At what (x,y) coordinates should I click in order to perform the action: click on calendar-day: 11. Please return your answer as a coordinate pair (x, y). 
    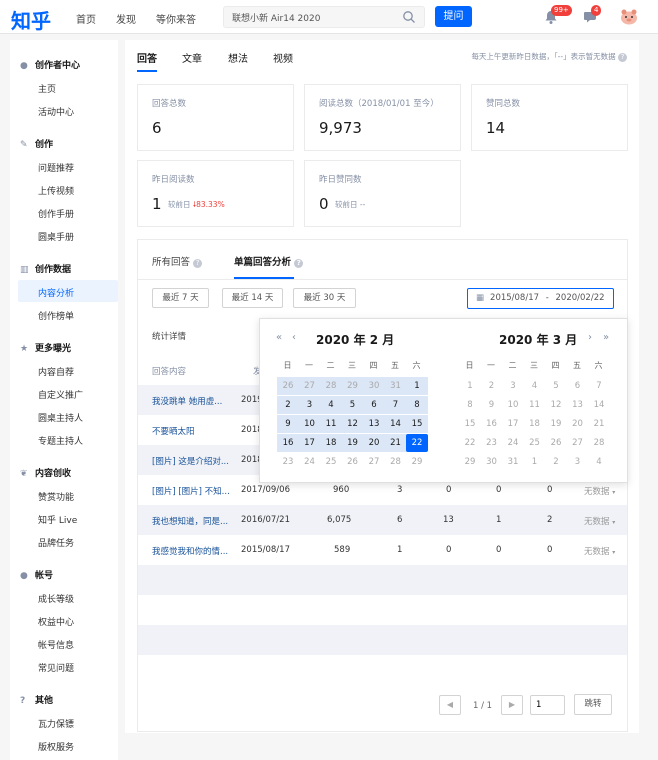
    Looking at the image, I should click on (535, 405).